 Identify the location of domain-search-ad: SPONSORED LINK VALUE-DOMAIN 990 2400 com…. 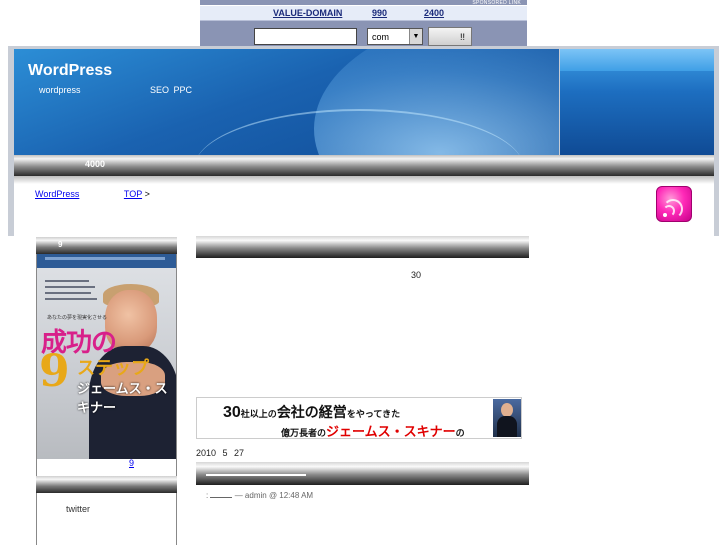
(363, 25).